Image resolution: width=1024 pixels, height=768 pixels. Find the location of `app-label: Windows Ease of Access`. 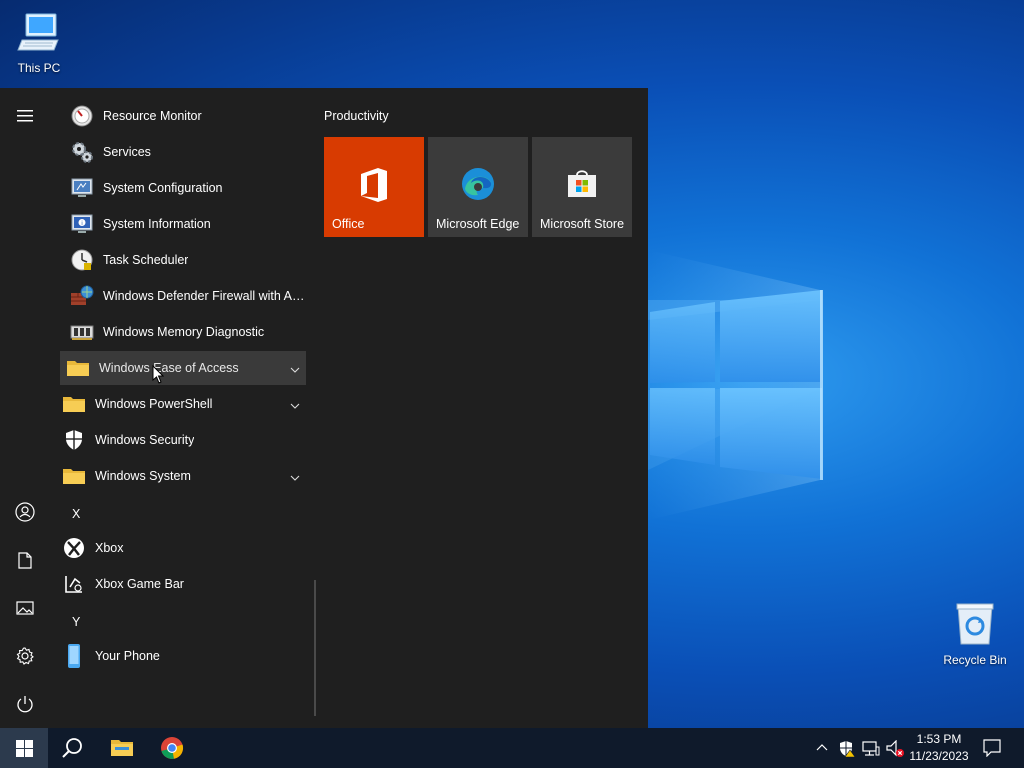

app-label: Windows Ease of Access is located at coordinates (169, 368).